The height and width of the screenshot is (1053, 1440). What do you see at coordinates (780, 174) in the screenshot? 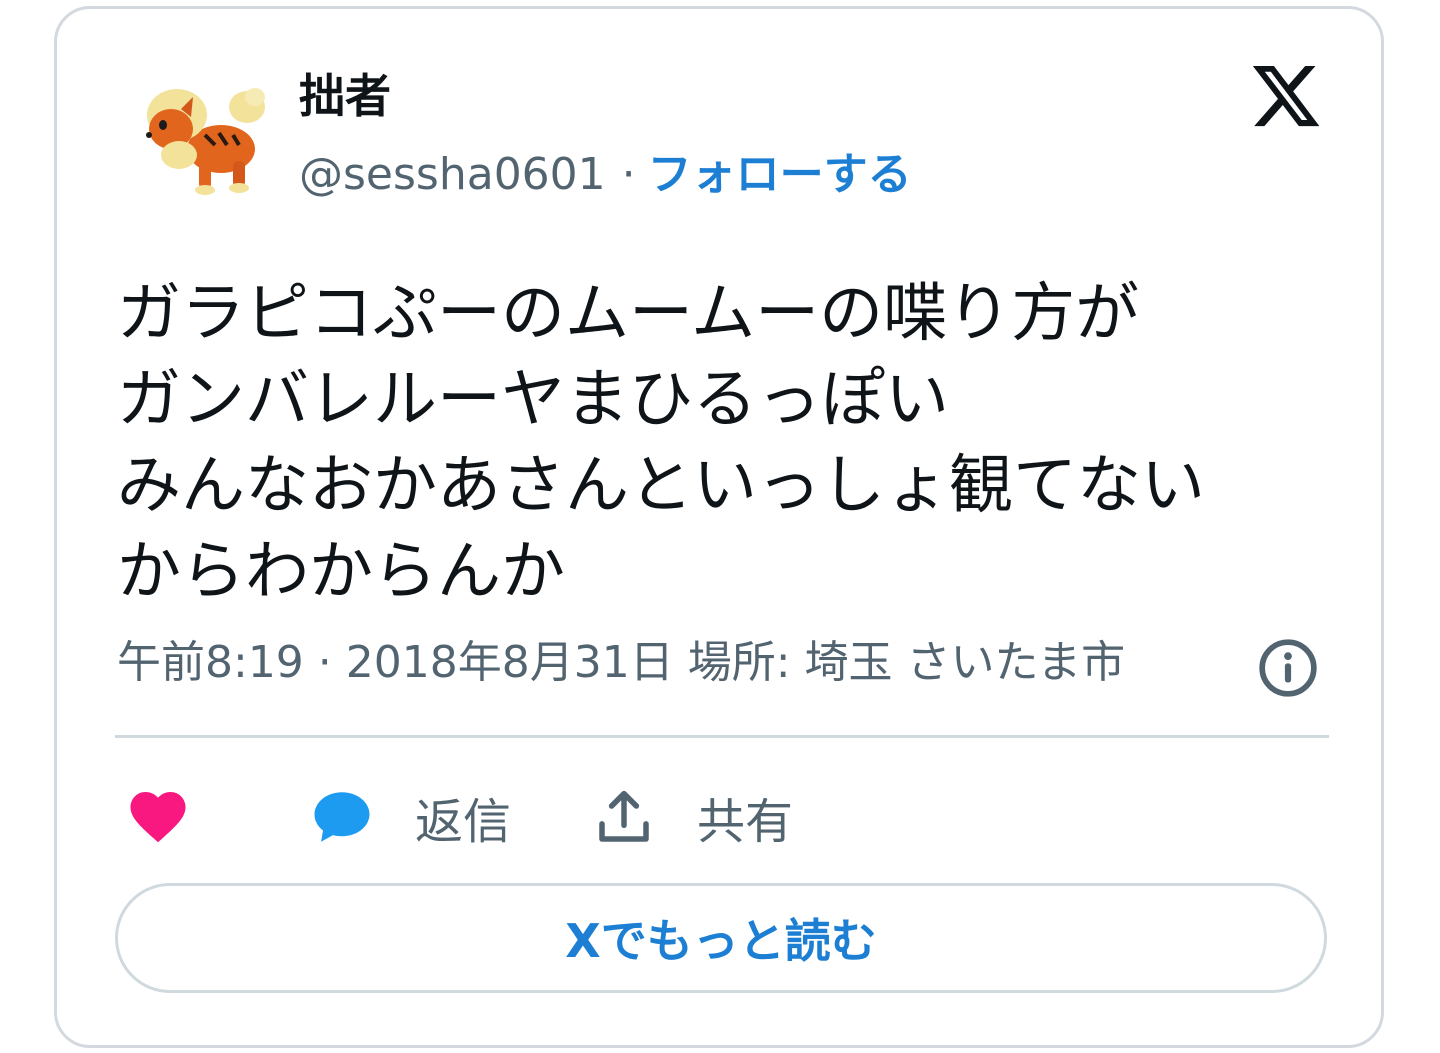
I see `follow-link: フォローする` at bounding box center [780, 174].